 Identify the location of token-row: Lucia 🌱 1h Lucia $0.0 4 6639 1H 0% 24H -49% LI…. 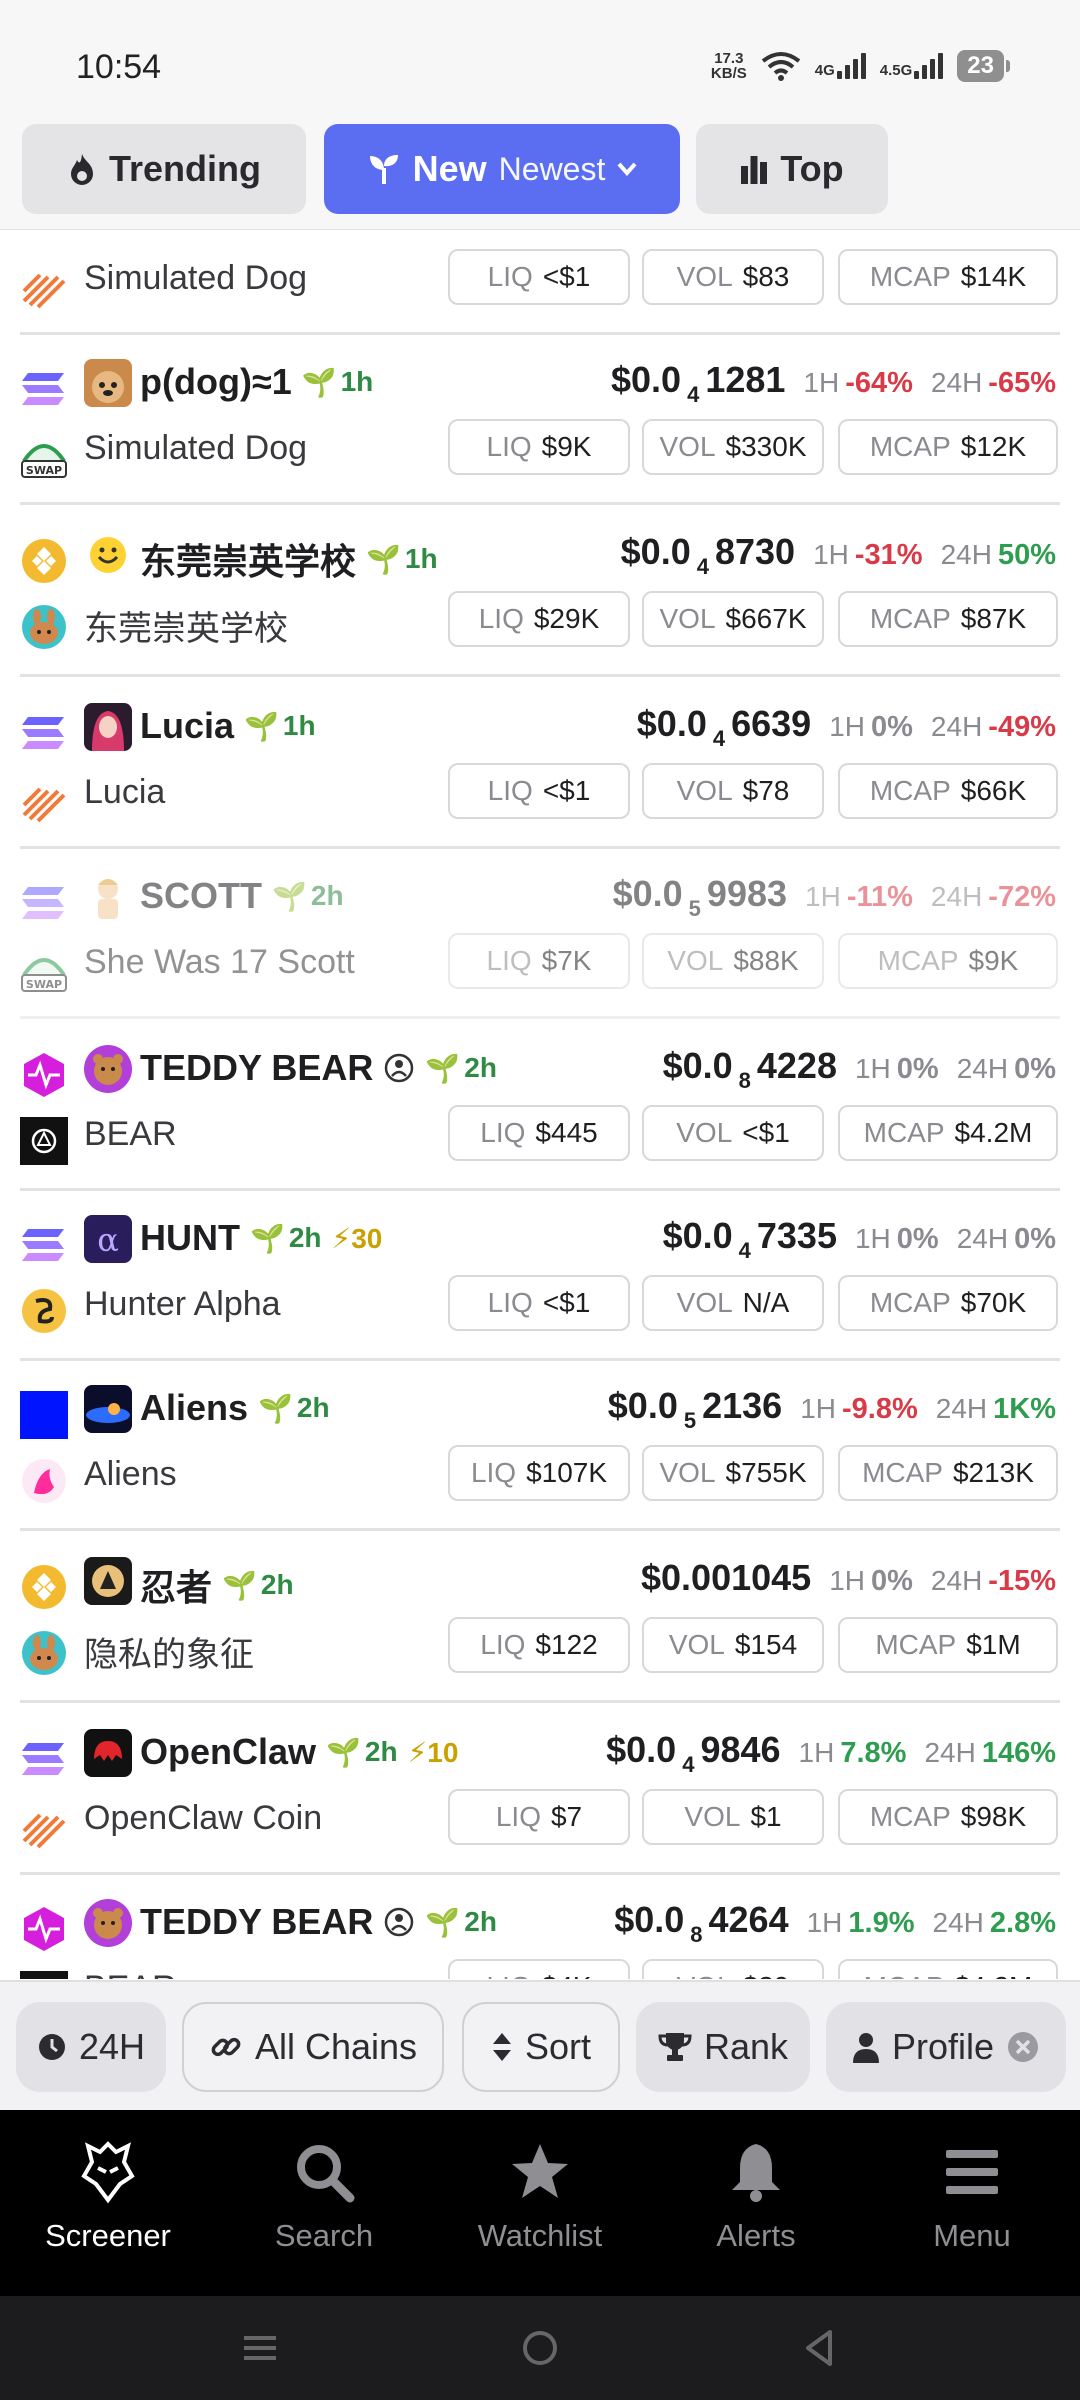
(540, 764).